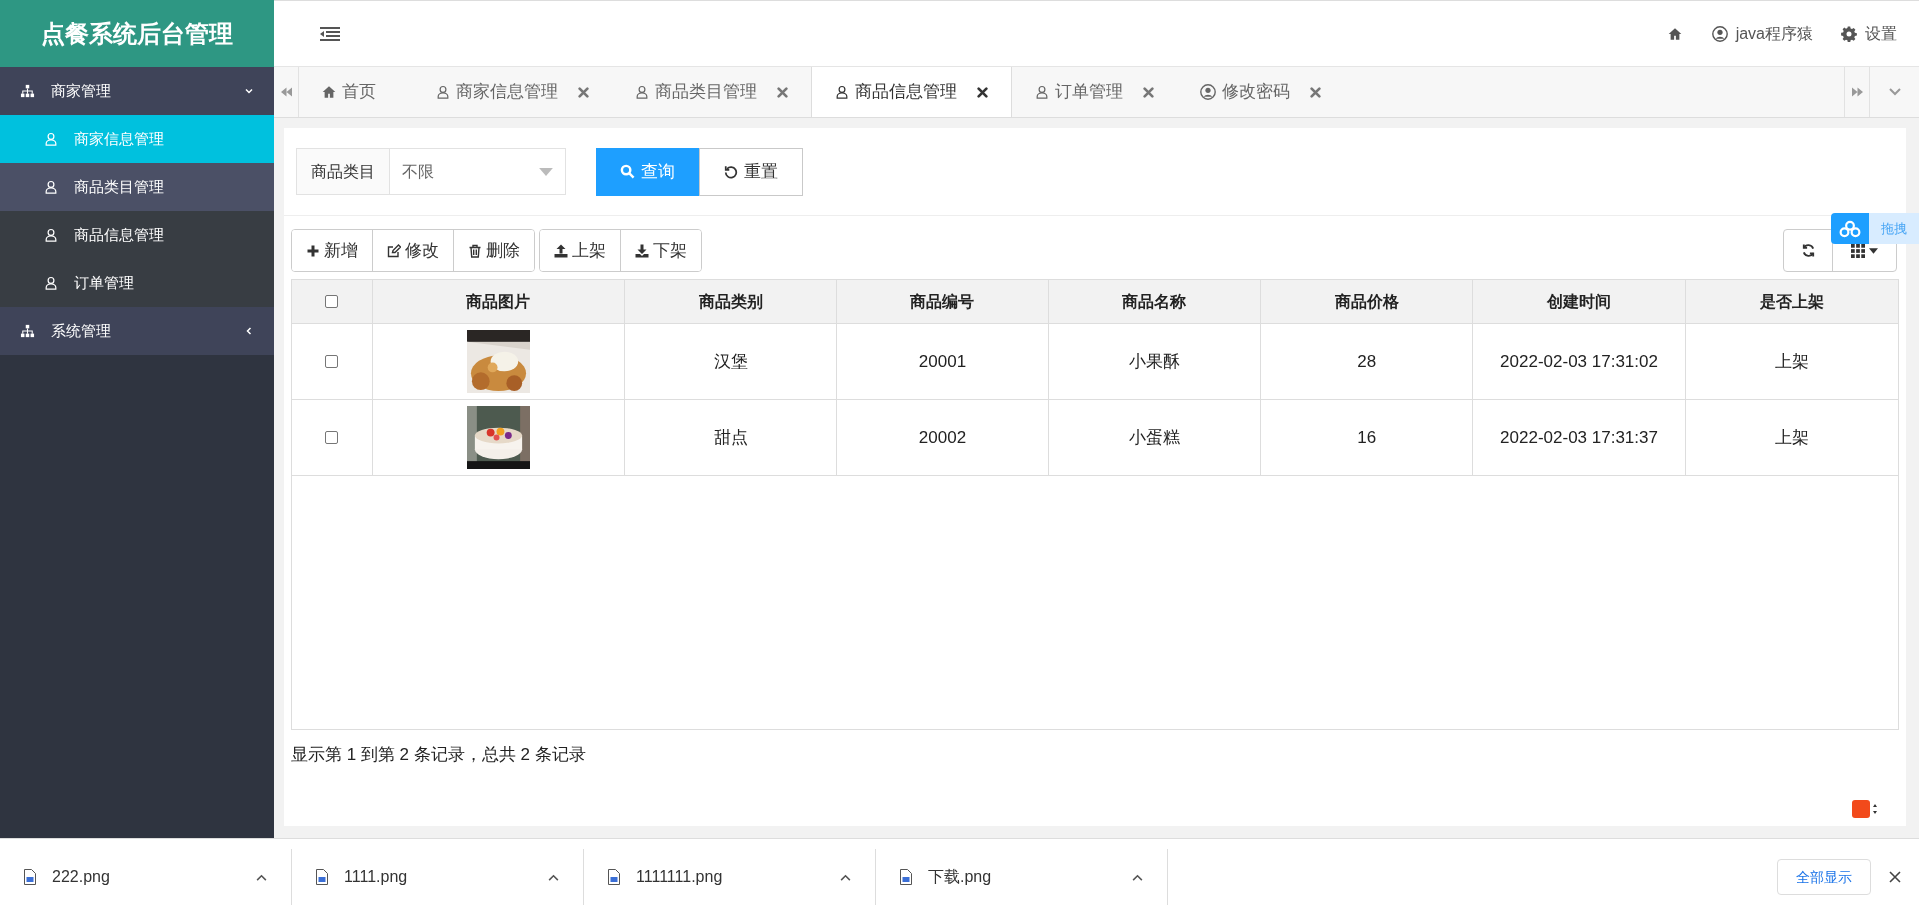 The image size is (1919, 915). What do you see at coordinates (1857, 92) in the screenshot?
I see `double-right-icon` at bounding box center [1857, 92].